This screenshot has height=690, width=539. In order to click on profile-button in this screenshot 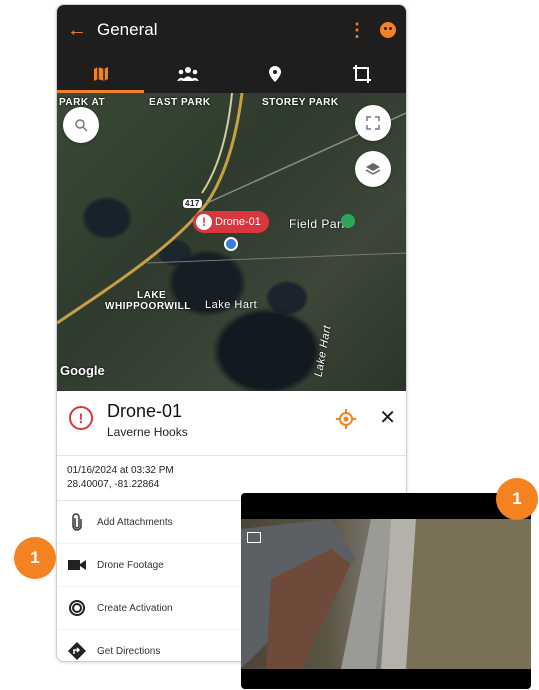, I will do `click(388, 30)`.